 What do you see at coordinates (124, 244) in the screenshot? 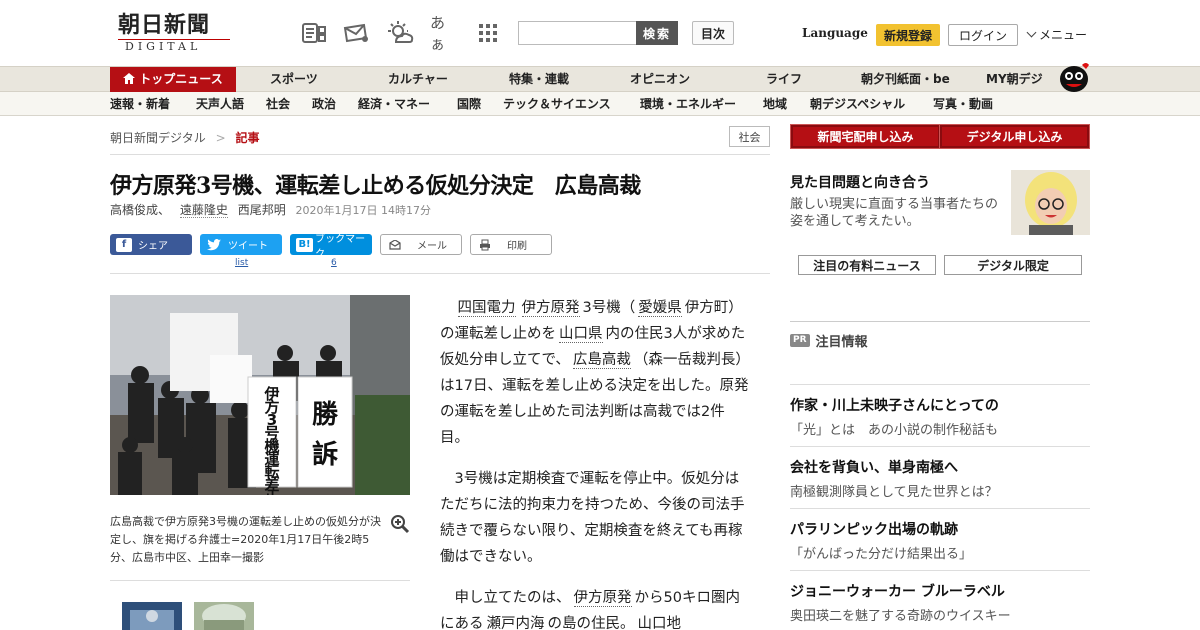
I see `facebook-icon: f` at bounding box center [124, 244].